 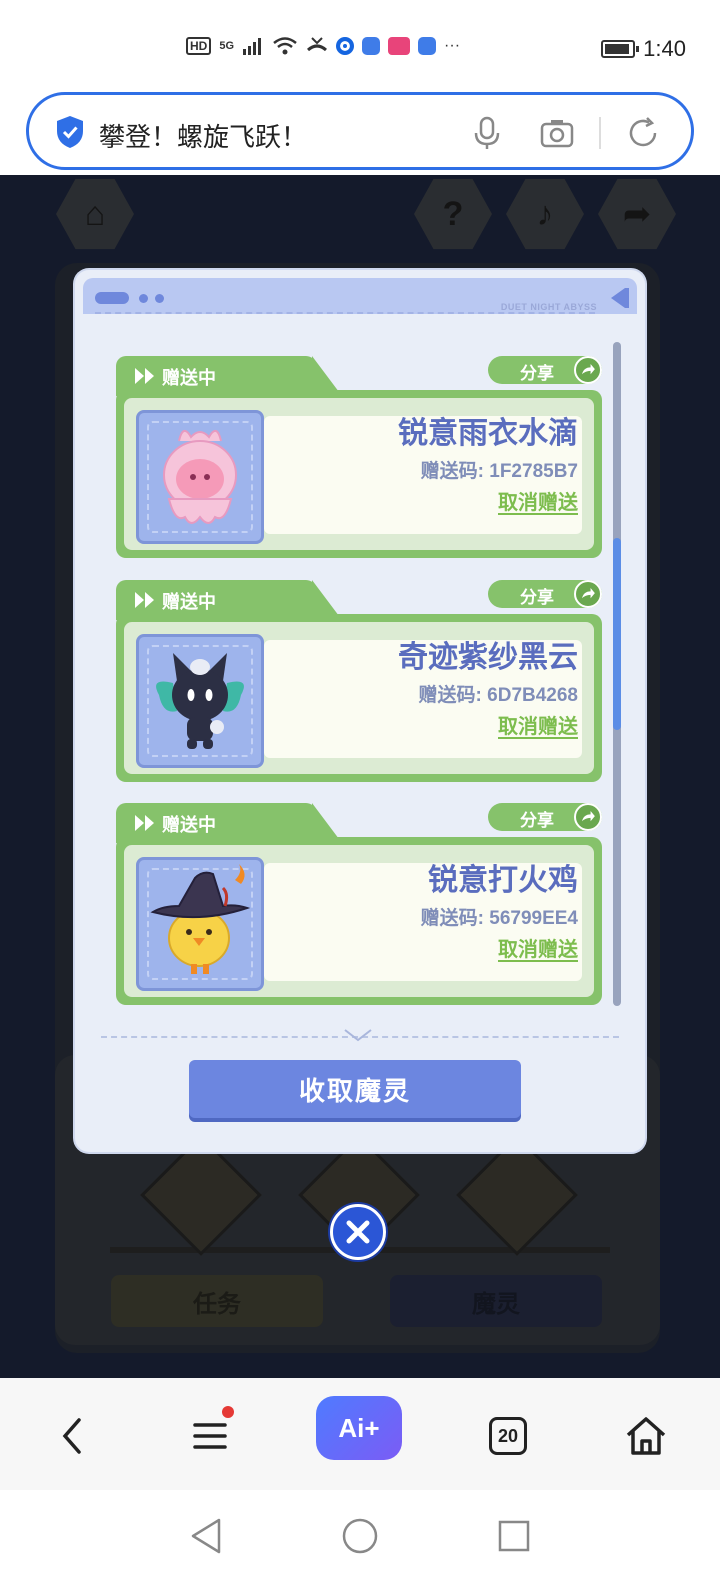 What do you see at coordinates (200, 919) in the screenshot?
I see `witch-hat-chick-icon` at bounding box center [200, 919].